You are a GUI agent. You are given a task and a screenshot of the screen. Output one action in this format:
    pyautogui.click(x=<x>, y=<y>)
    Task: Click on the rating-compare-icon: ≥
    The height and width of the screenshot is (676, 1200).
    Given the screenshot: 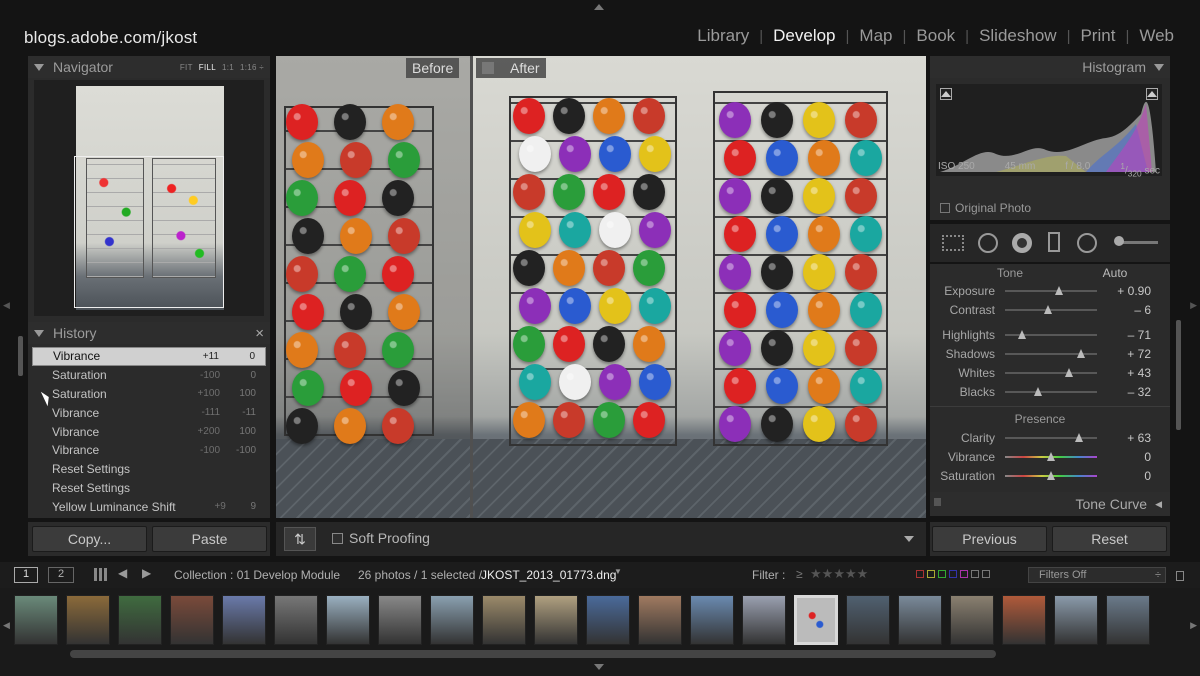 What is the action you would take?
    pyautogui.click(x=799, y=574)
    